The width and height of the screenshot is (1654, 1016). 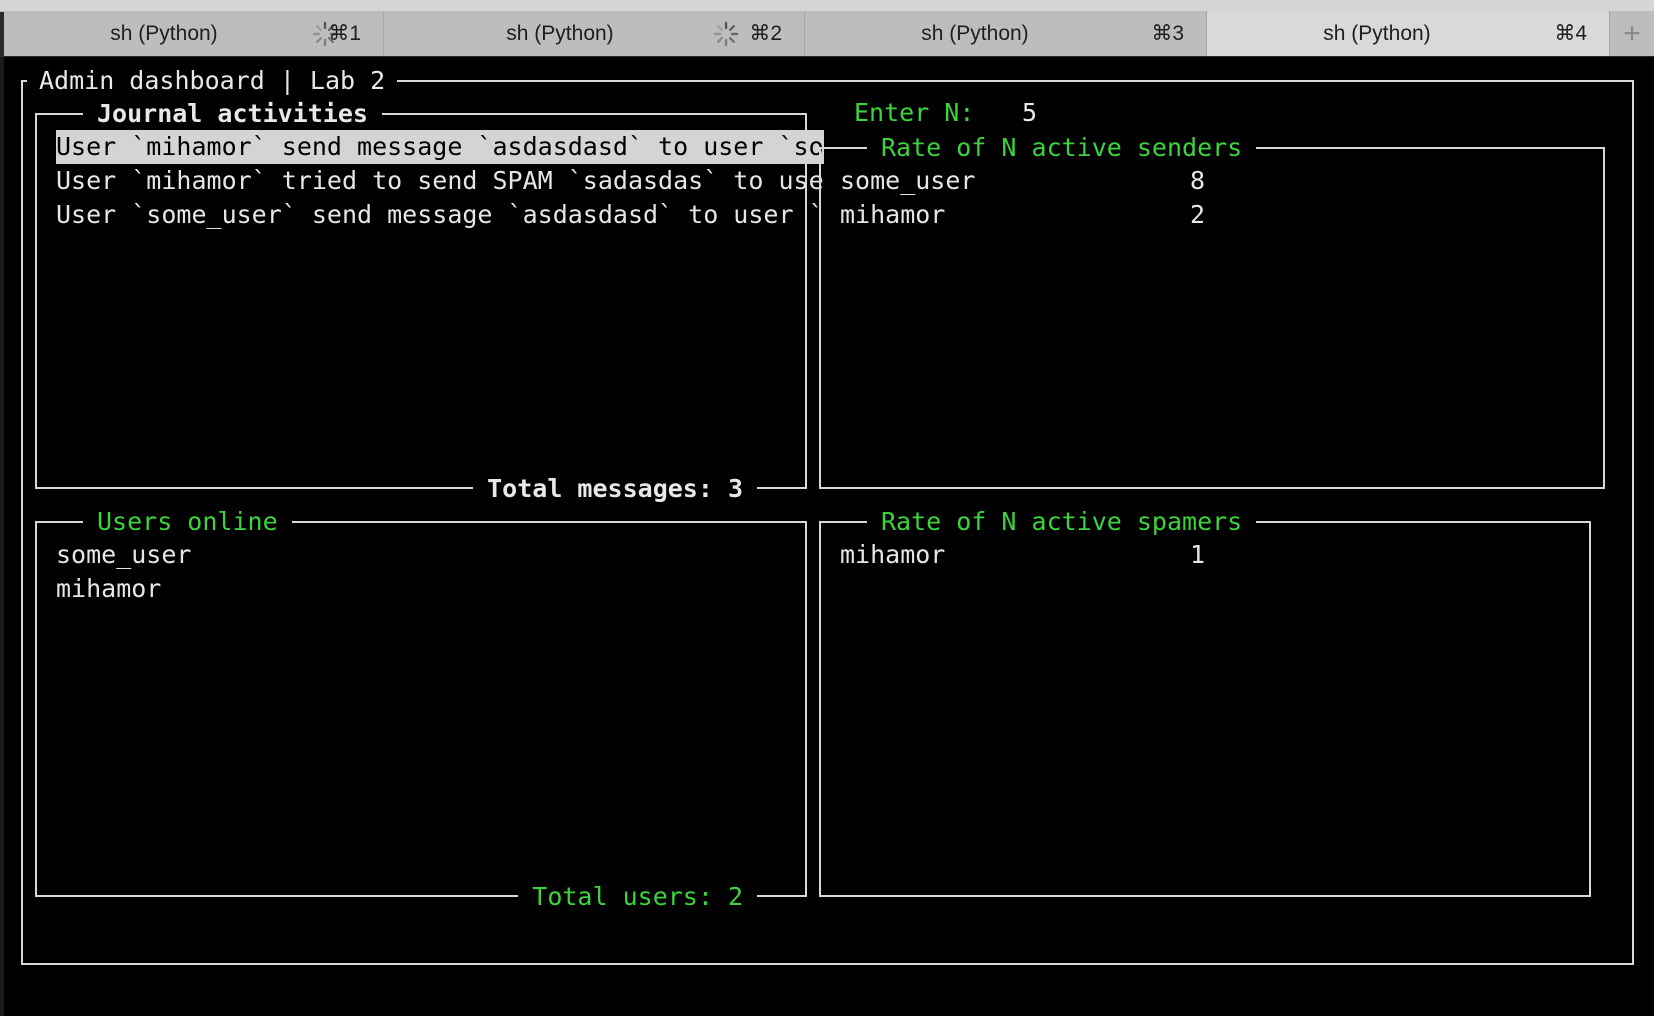 What do you see at coordinates (637, 897) in the screenshot?
I see `total-users: Total users: 2` at bounding box center [637, 897].